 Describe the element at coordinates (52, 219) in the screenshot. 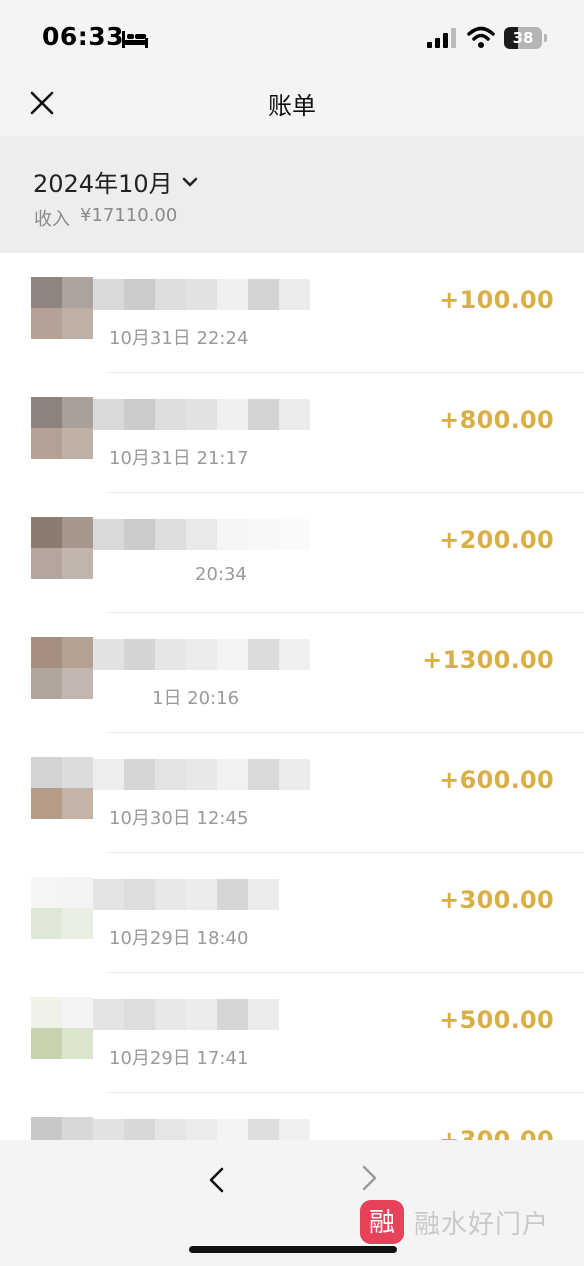

I see `income-label: 收入` at that location.